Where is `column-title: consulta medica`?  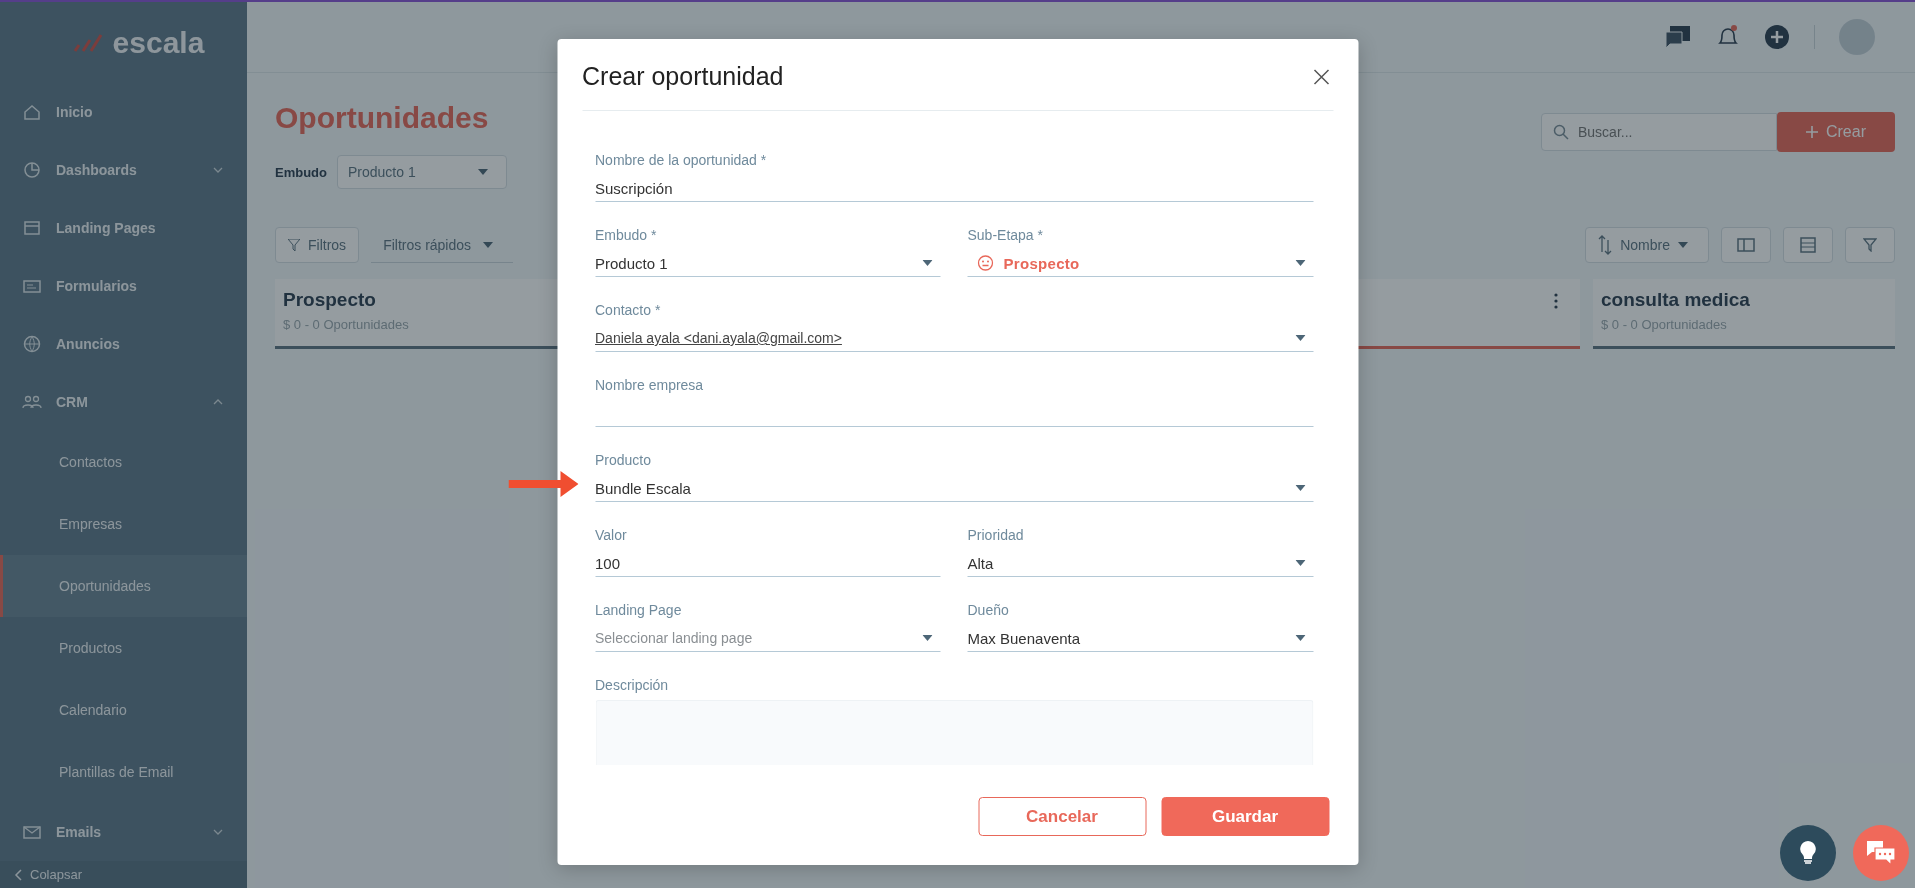 column-title: consulta medica is located at coordinates (1676, 300).